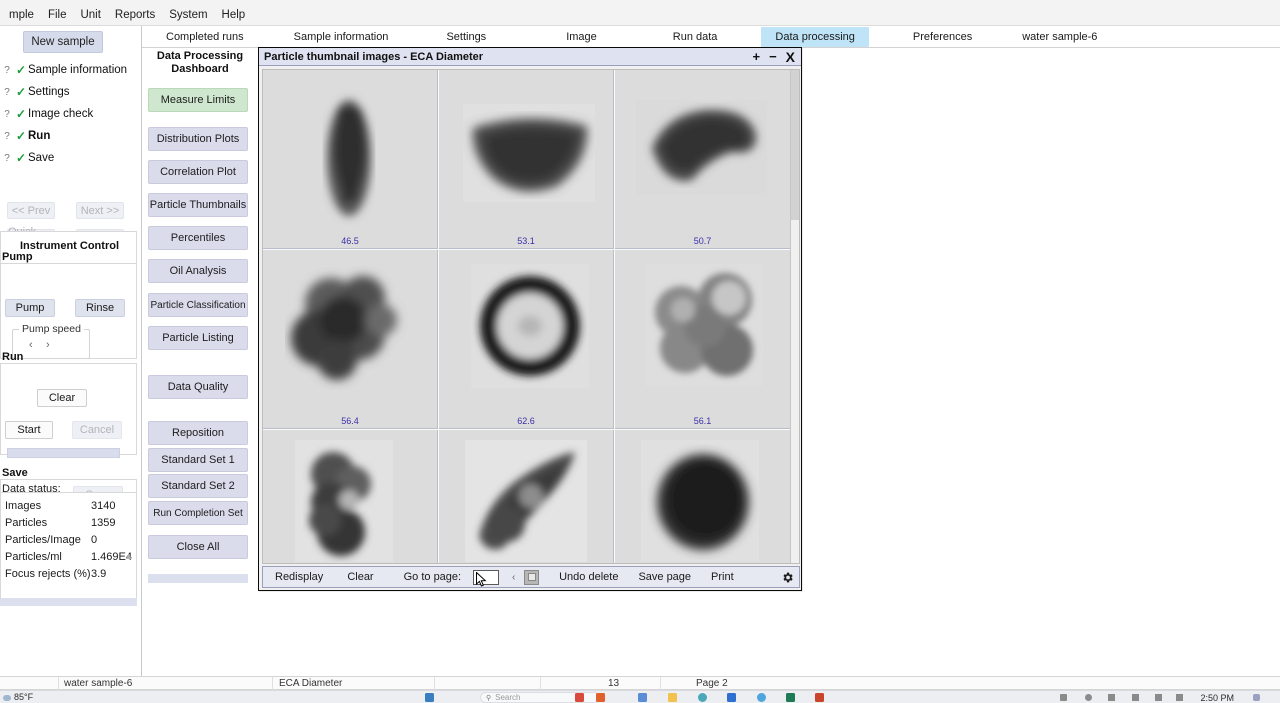  I want to click on rinse-button: Rinse, so click(100, 308).